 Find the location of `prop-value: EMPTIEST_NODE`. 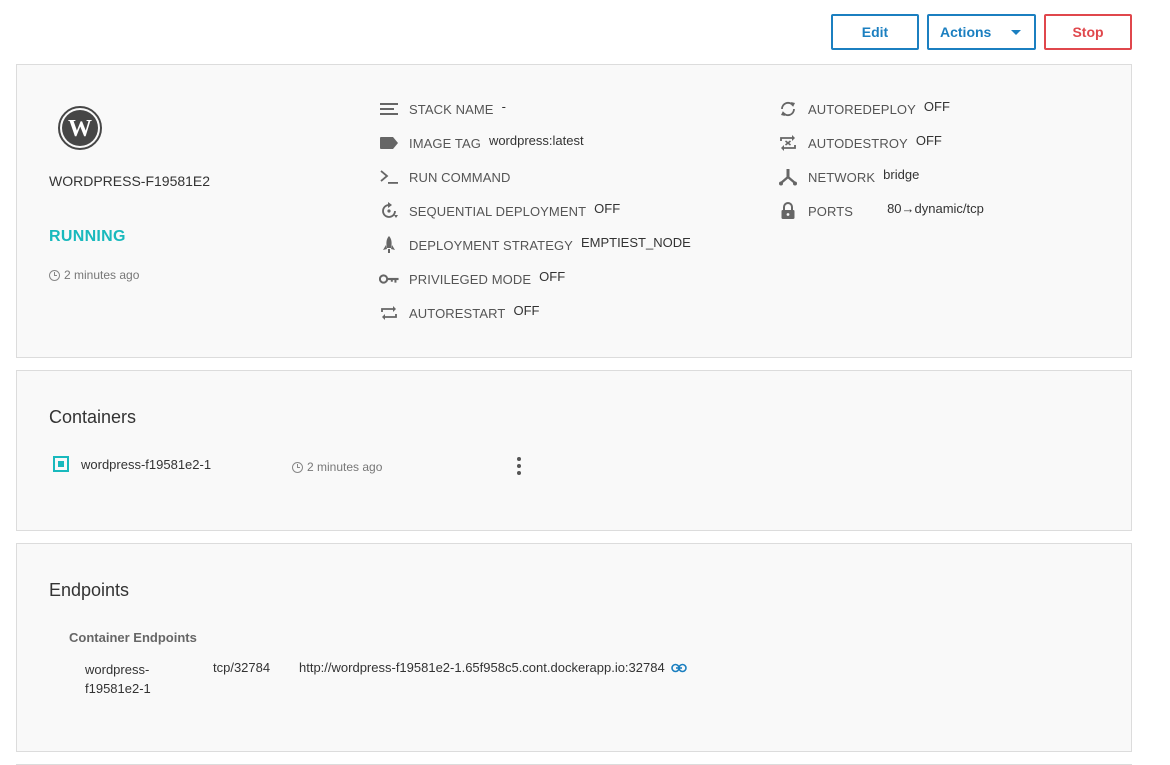

prop-value: EMPTIEST_NODE is located at coordinates (635, 242).